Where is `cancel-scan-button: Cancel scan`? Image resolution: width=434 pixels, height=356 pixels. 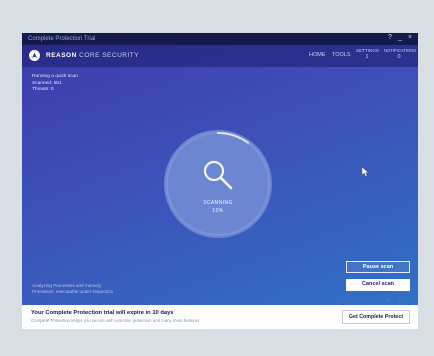 cancel-scan-button: Cancel scan is located at coordinates (378, 285).